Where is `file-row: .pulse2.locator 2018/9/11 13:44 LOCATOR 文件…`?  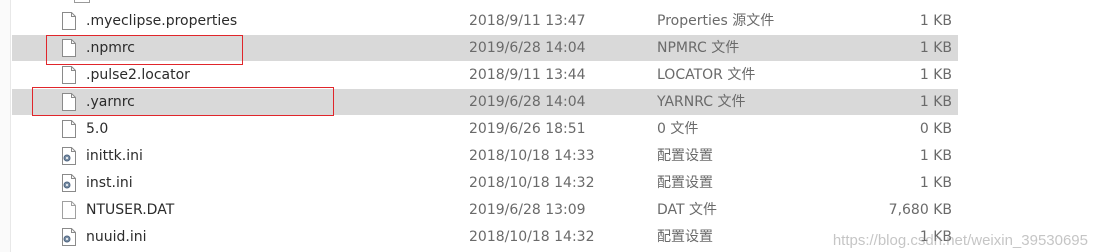
file-row: .pulse2.locator 2018/9/11 13:44 LOCATOR 文件… is located at coordinates (485, 75).